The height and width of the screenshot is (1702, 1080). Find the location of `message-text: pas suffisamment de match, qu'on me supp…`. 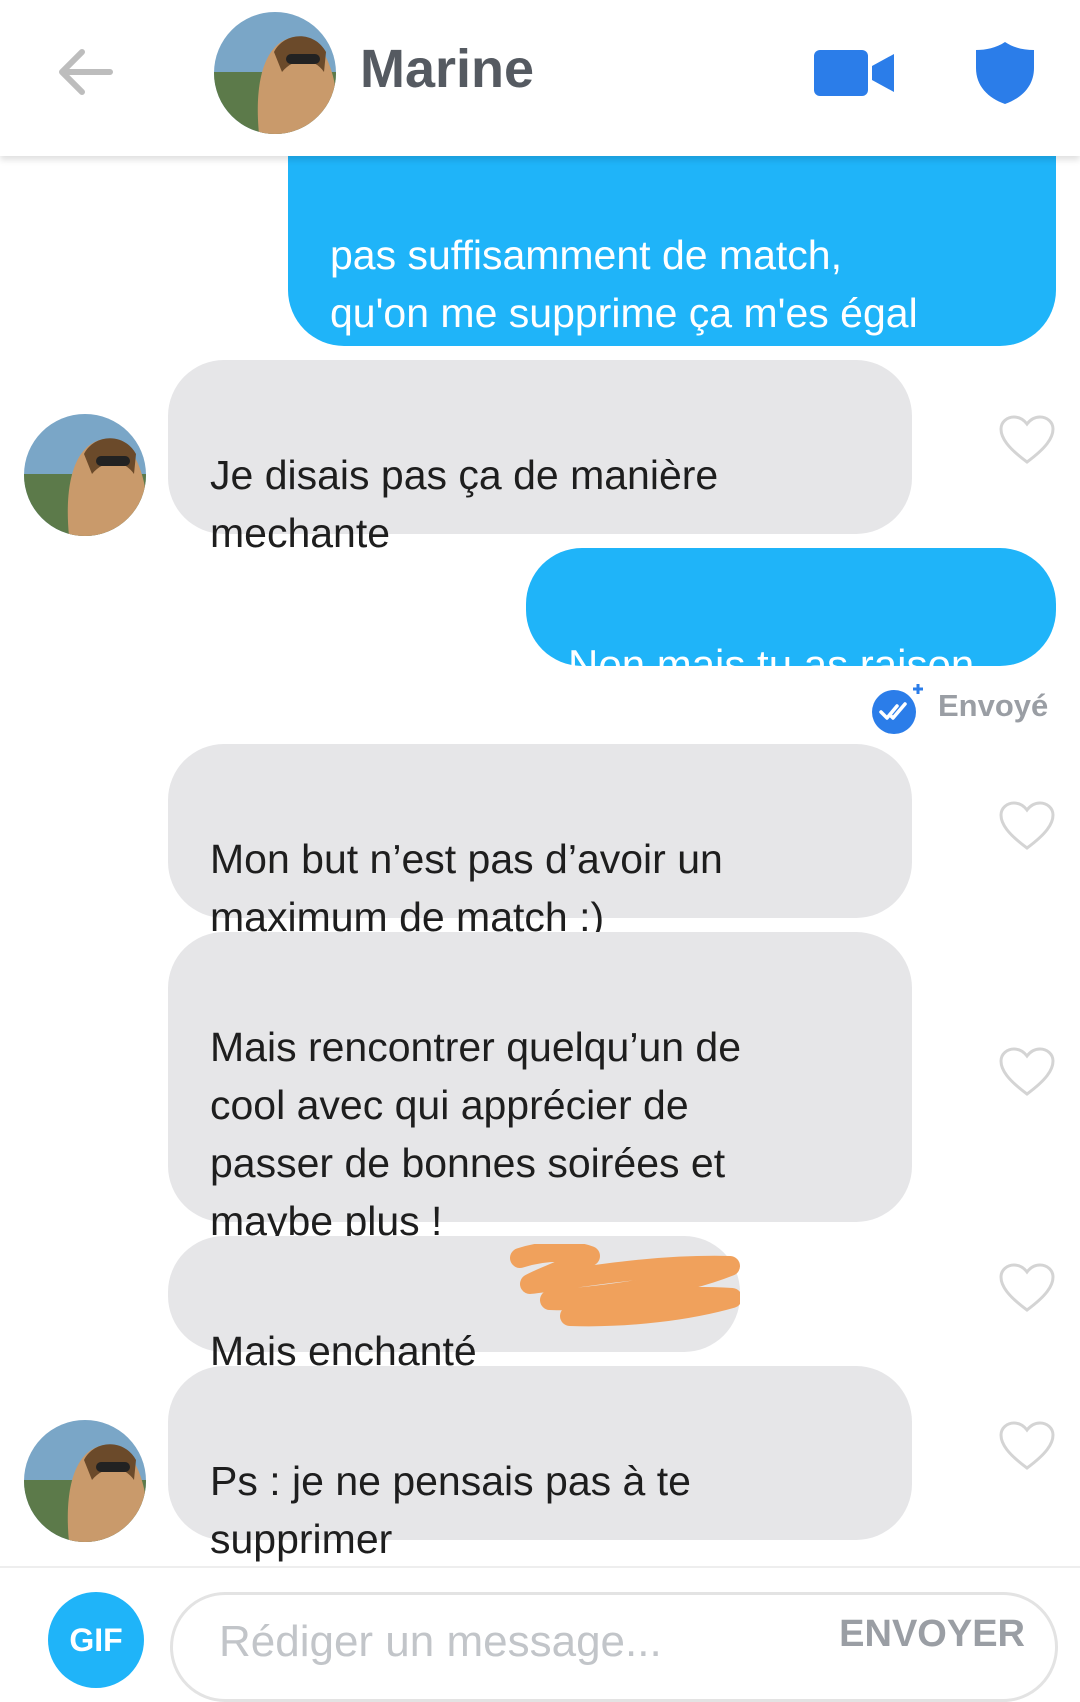

message-text: pas suffisamment de match, qu'on me supp… is located at coordinates (624, 284).